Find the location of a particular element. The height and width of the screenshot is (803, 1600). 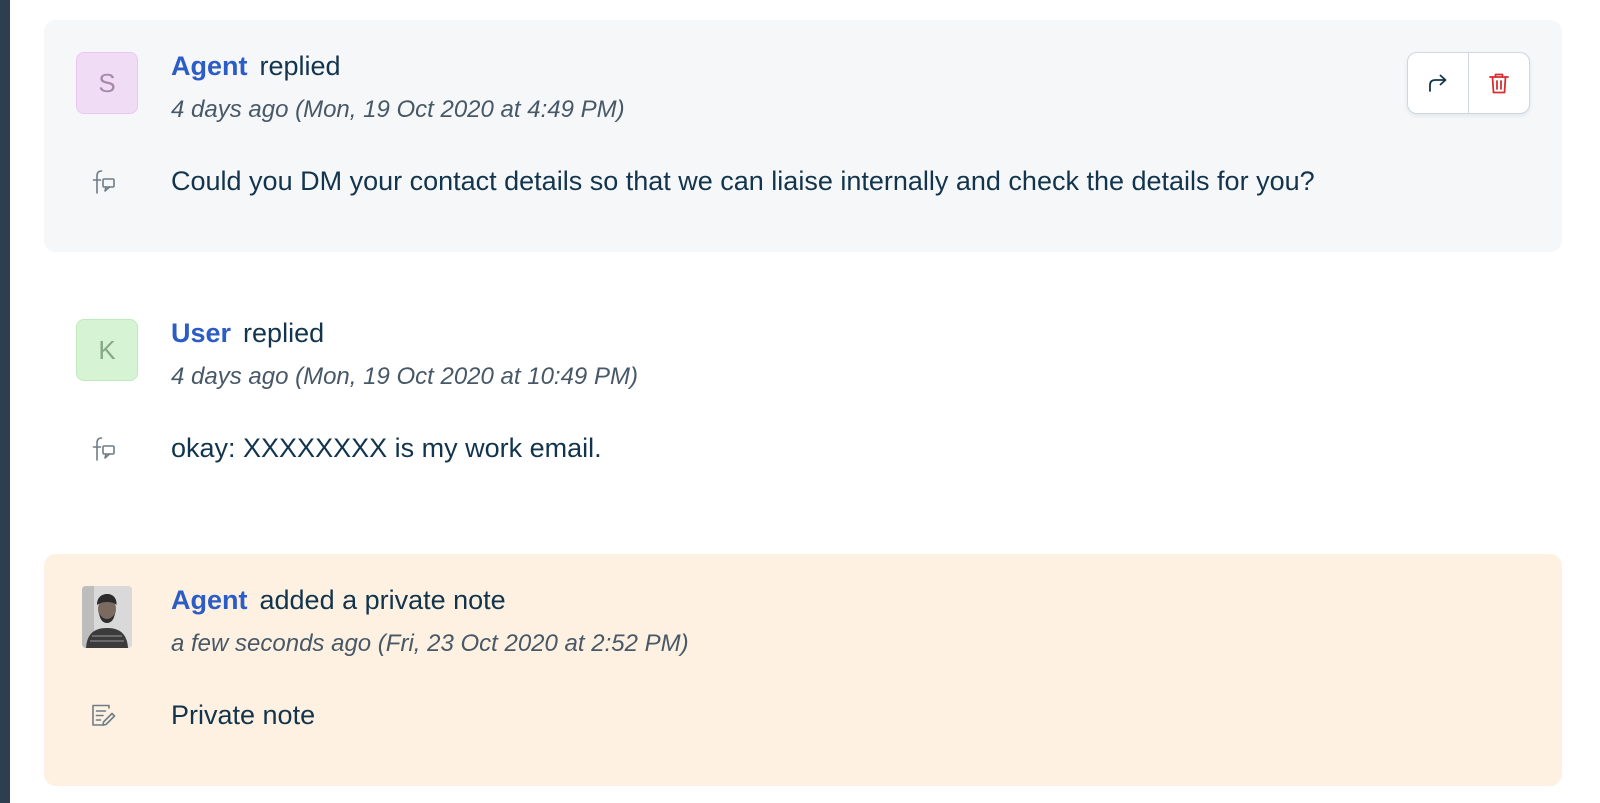

avatar: S is located at coordinates (107, 83).